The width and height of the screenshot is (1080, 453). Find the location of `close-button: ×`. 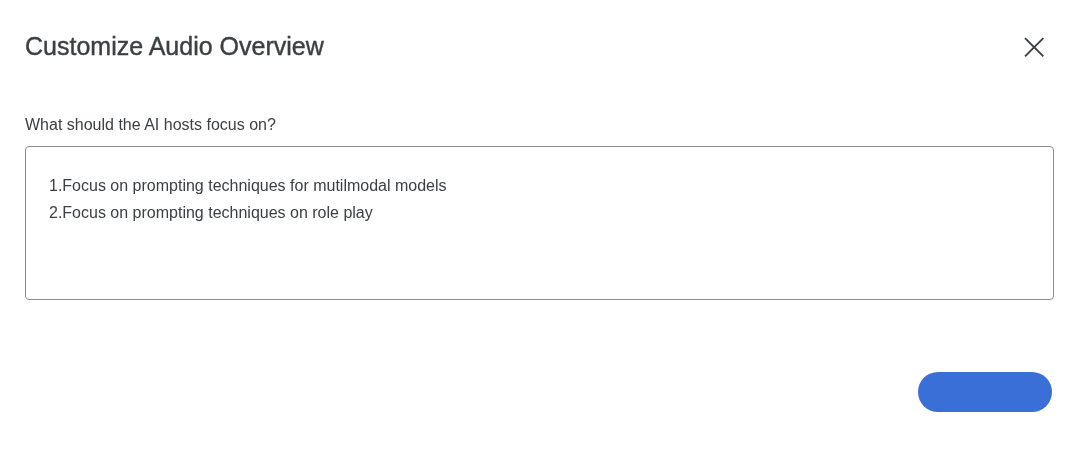

close-button: × is located at coordinates (1034, 46).